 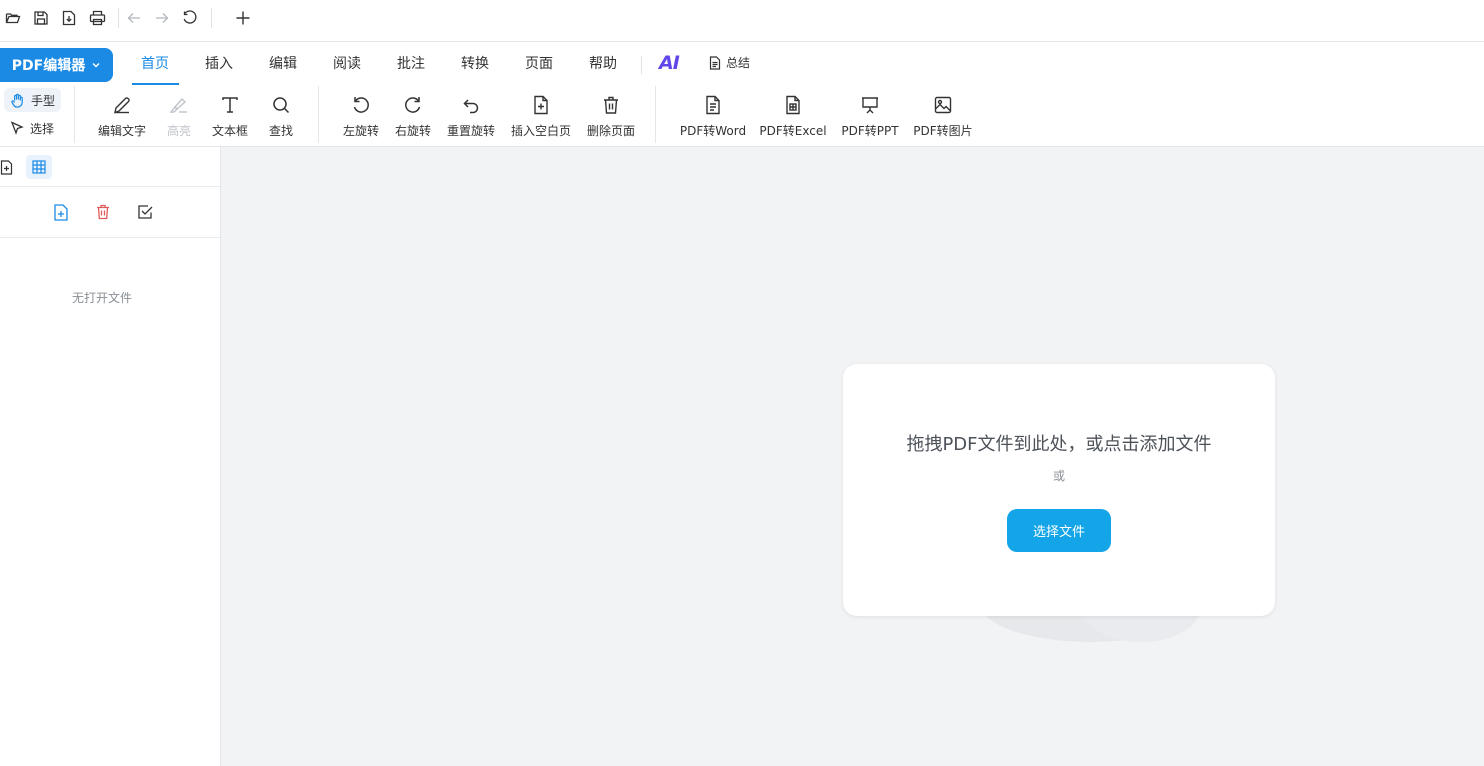 I want to click on search-icon, so click(x=281, y=105).